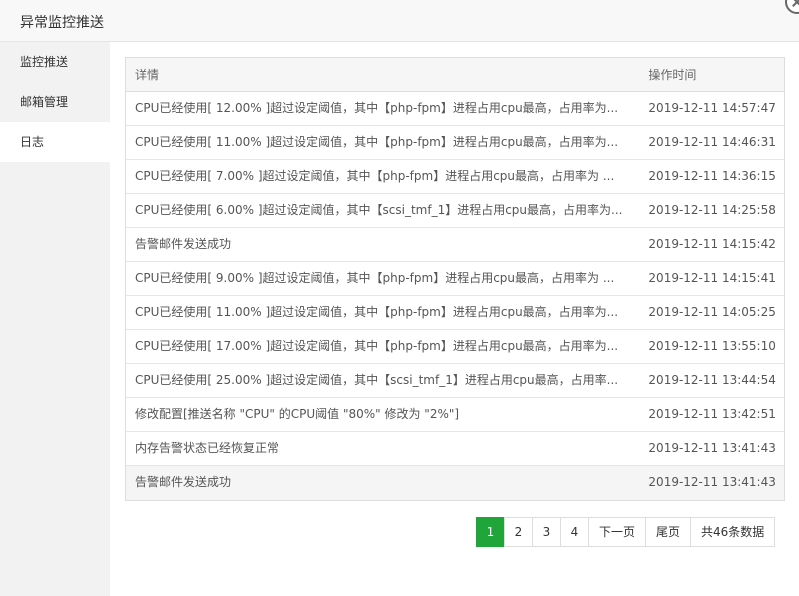  Describe the element at coordinates (712, 244) in the screenshot. I see `cell-time: 2019-12-11 14:15:42` at that location.